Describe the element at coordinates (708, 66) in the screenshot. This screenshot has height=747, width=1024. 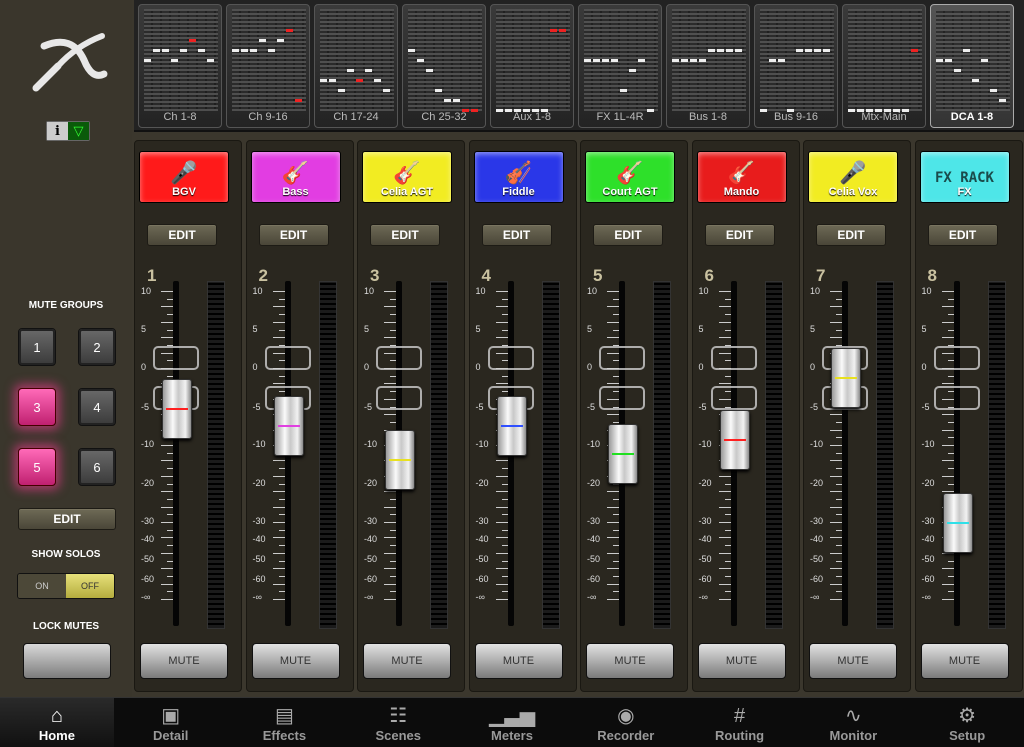
I see `bank-bus-1-8: Bus 1-8` at that location.